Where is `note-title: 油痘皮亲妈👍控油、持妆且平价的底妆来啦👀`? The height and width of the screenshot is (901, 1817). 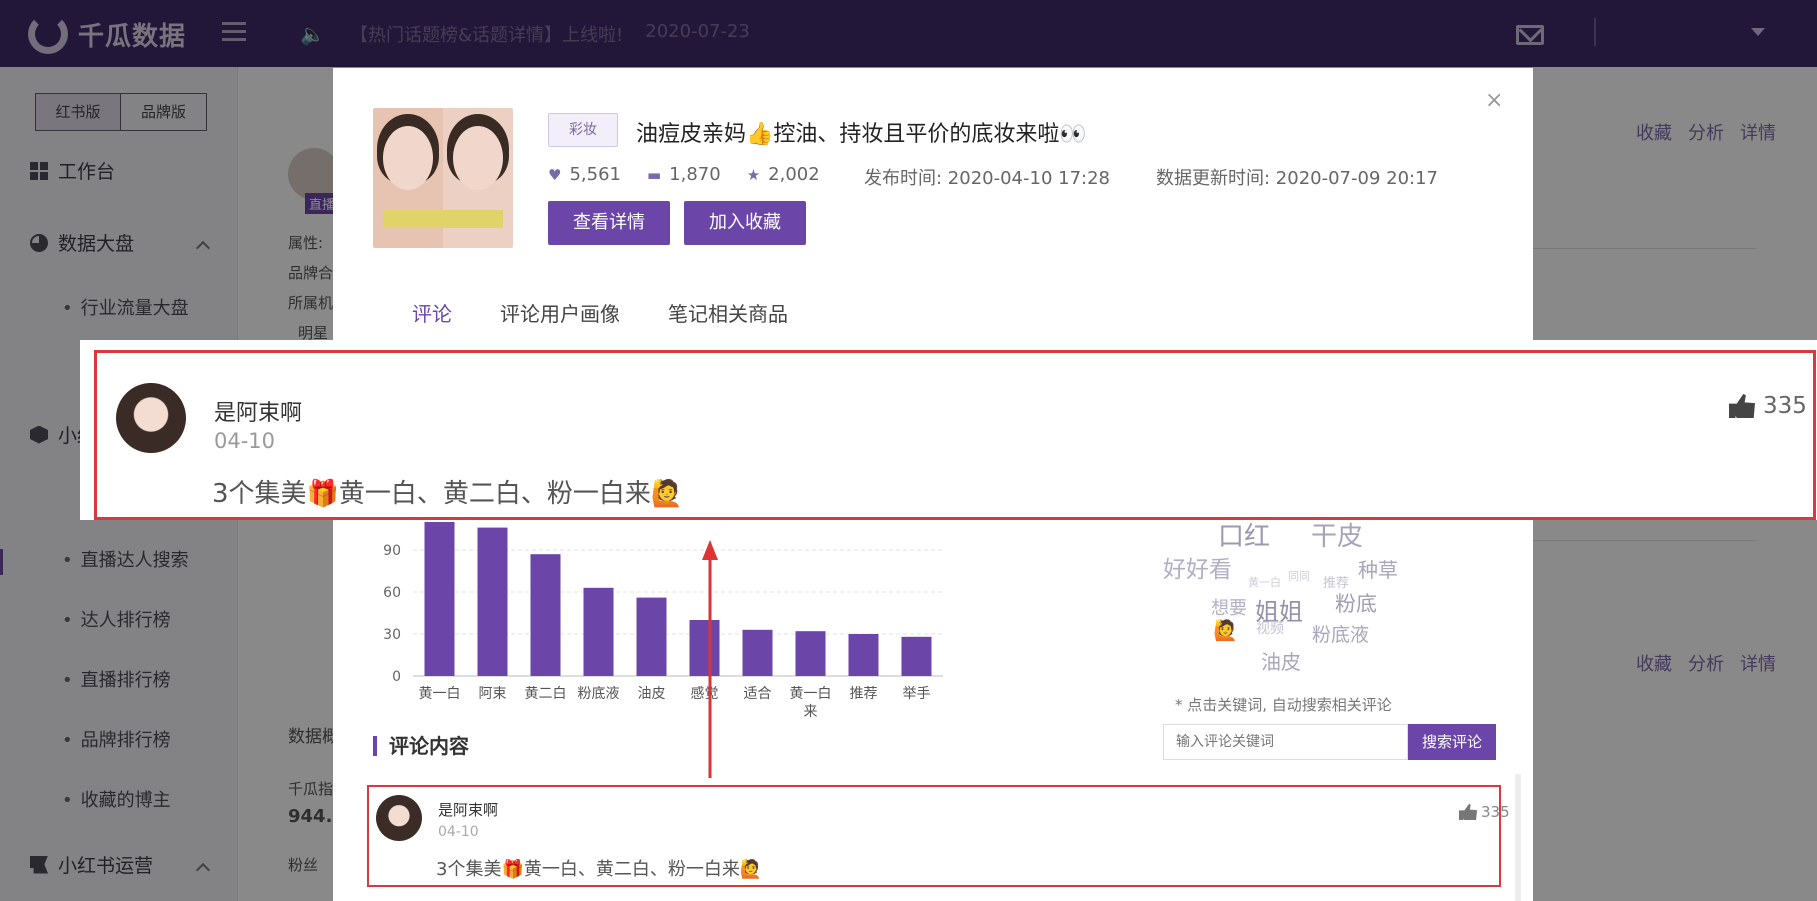 note-title: 油痘皮亲妈👍控油、持妆且平价的底妆来啦👀 is located at coordinates (861, 134).